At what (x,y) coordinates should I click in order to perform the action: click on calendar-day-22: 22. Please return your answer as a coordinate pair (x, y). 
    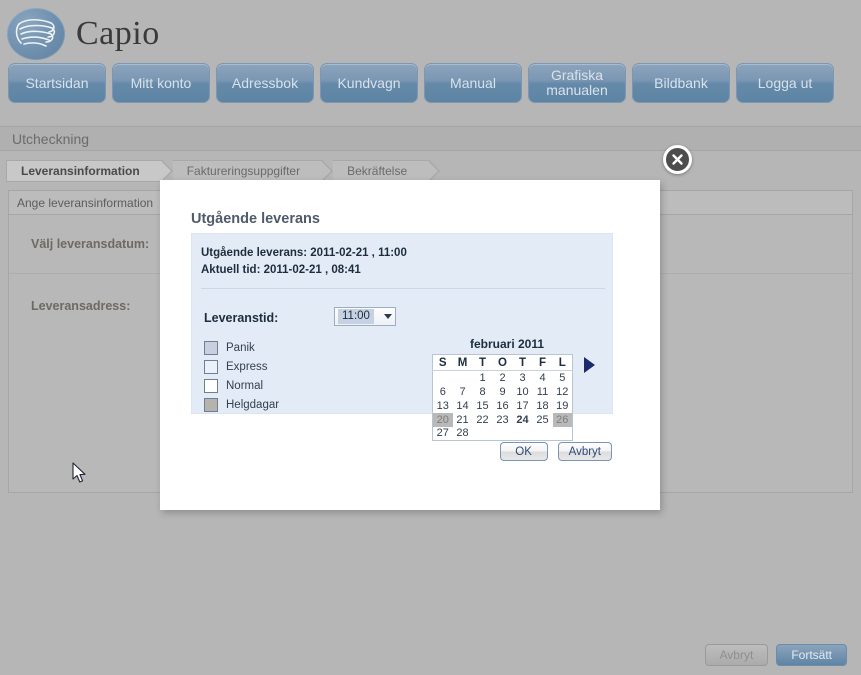
    Looking at the image, I should click on (482, 419).